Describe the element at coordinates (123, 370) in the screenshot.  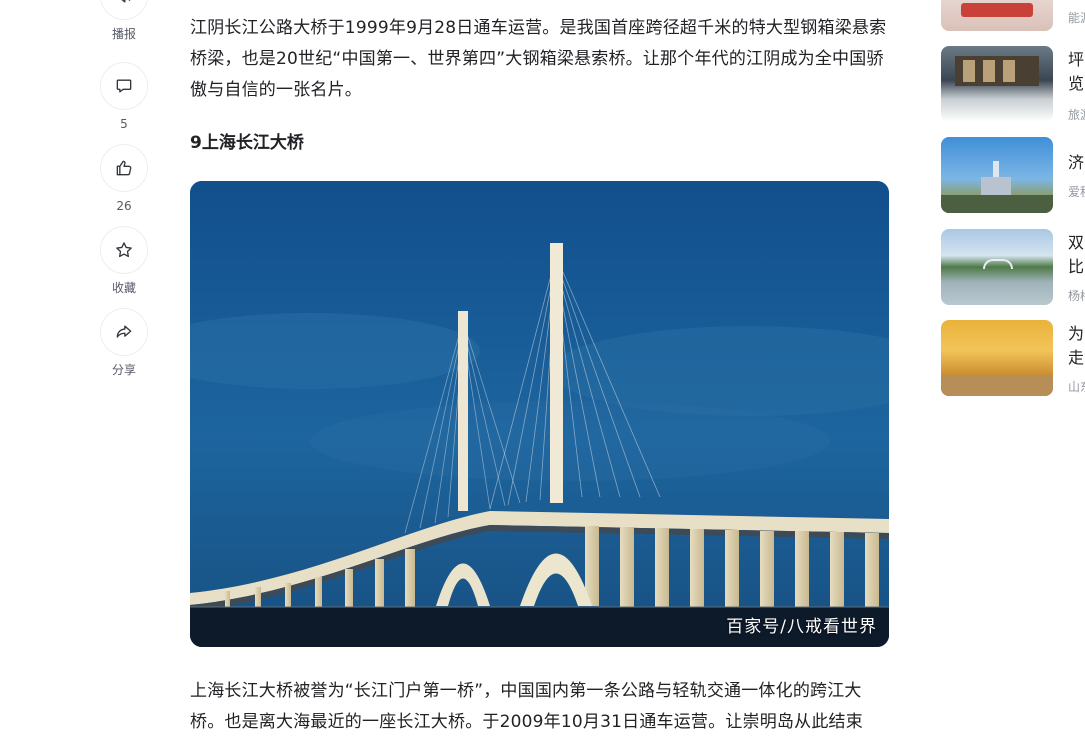
I see `share-label: 分享` at that location.